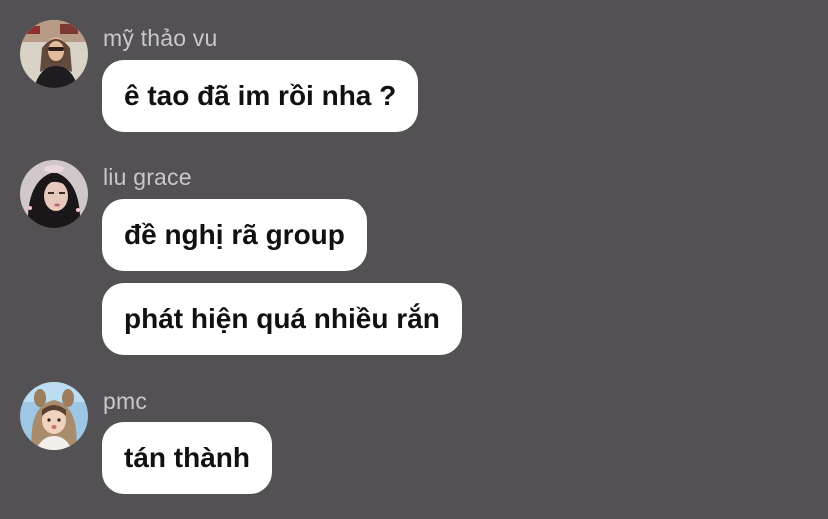 This screenshot has height=519, width=828. I want to click on message-bubble: phát hiện quá nhiều rắn, so click(282, 319).